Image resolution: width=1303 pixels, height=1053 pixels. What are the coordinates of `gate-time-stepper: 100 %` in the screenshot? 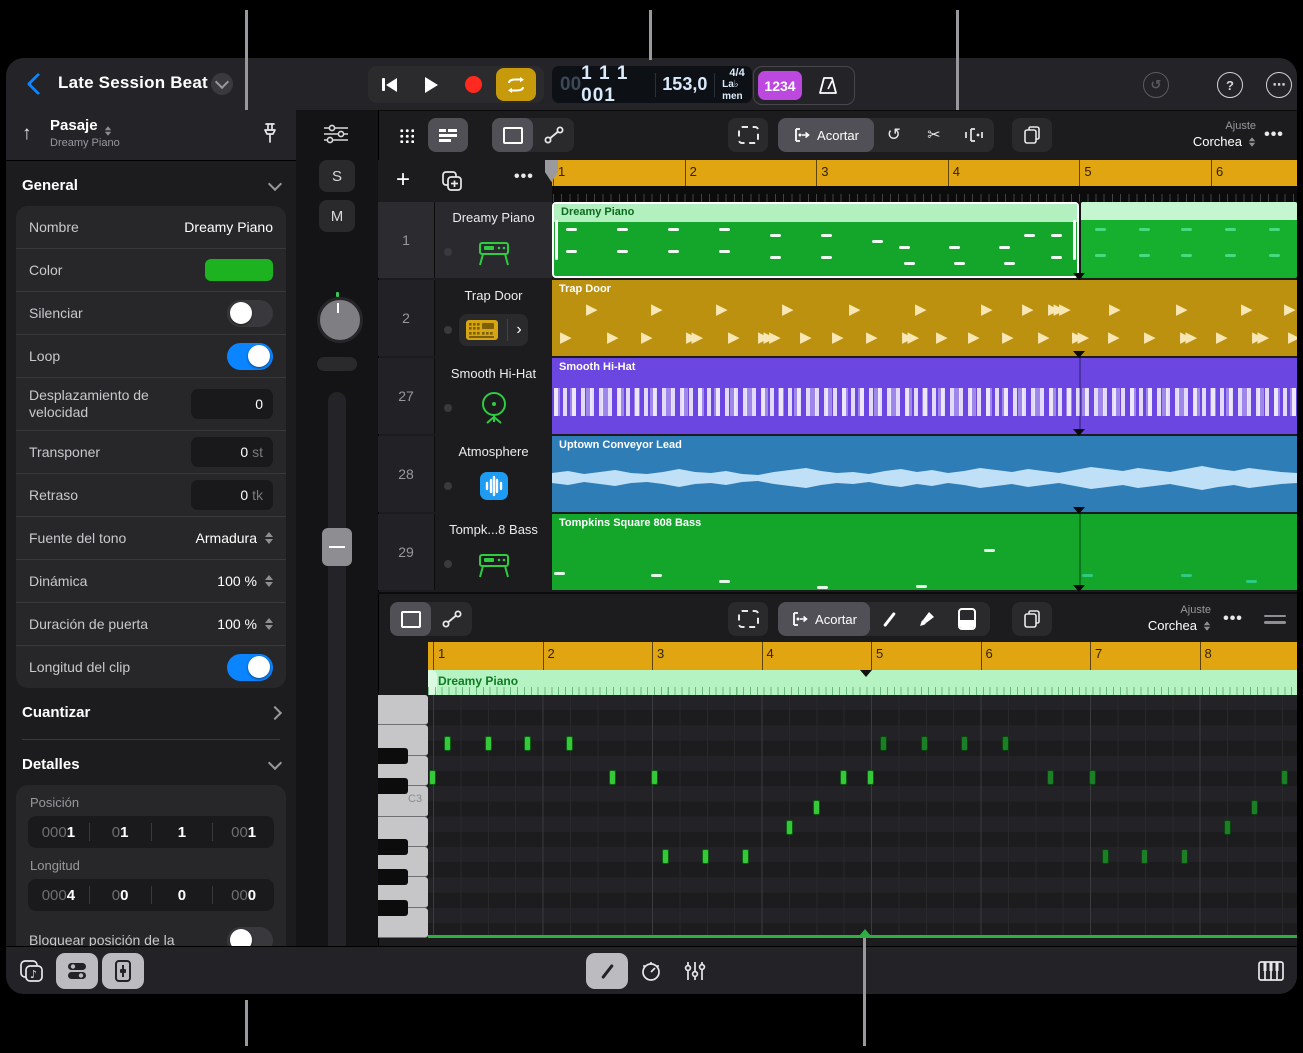 It's located at (245, 624).